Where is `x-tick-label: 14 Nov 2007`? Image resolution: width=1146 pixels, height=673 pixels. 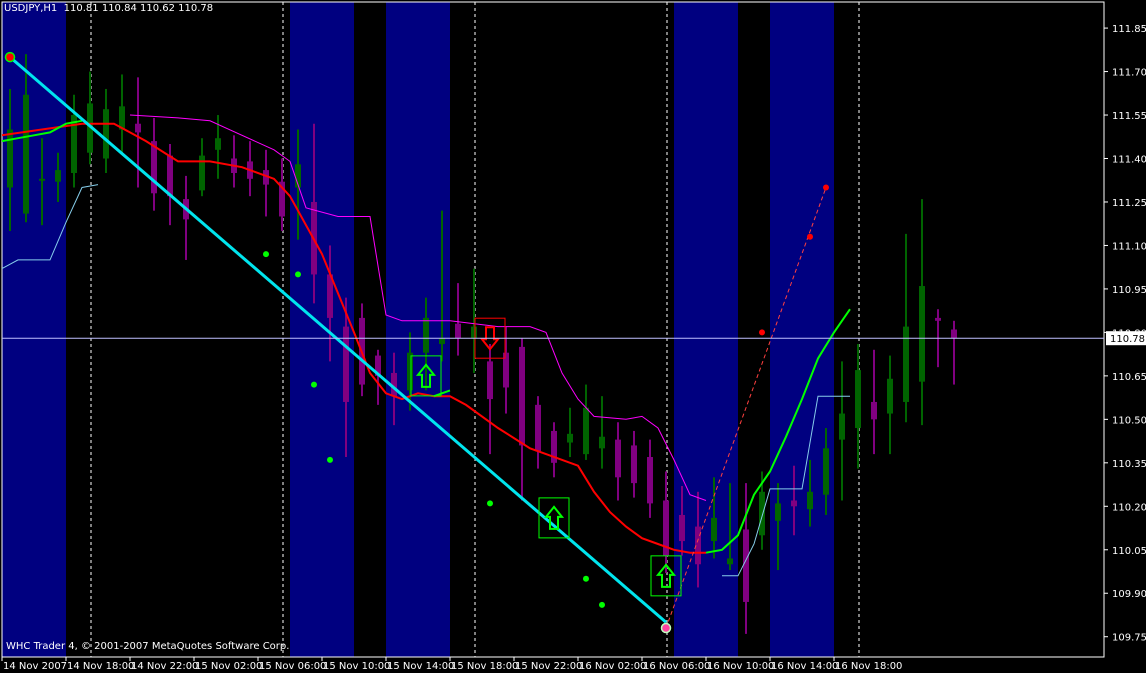 x-tick-label: 14 Nov 2007 is located at coordinates (35, 666).